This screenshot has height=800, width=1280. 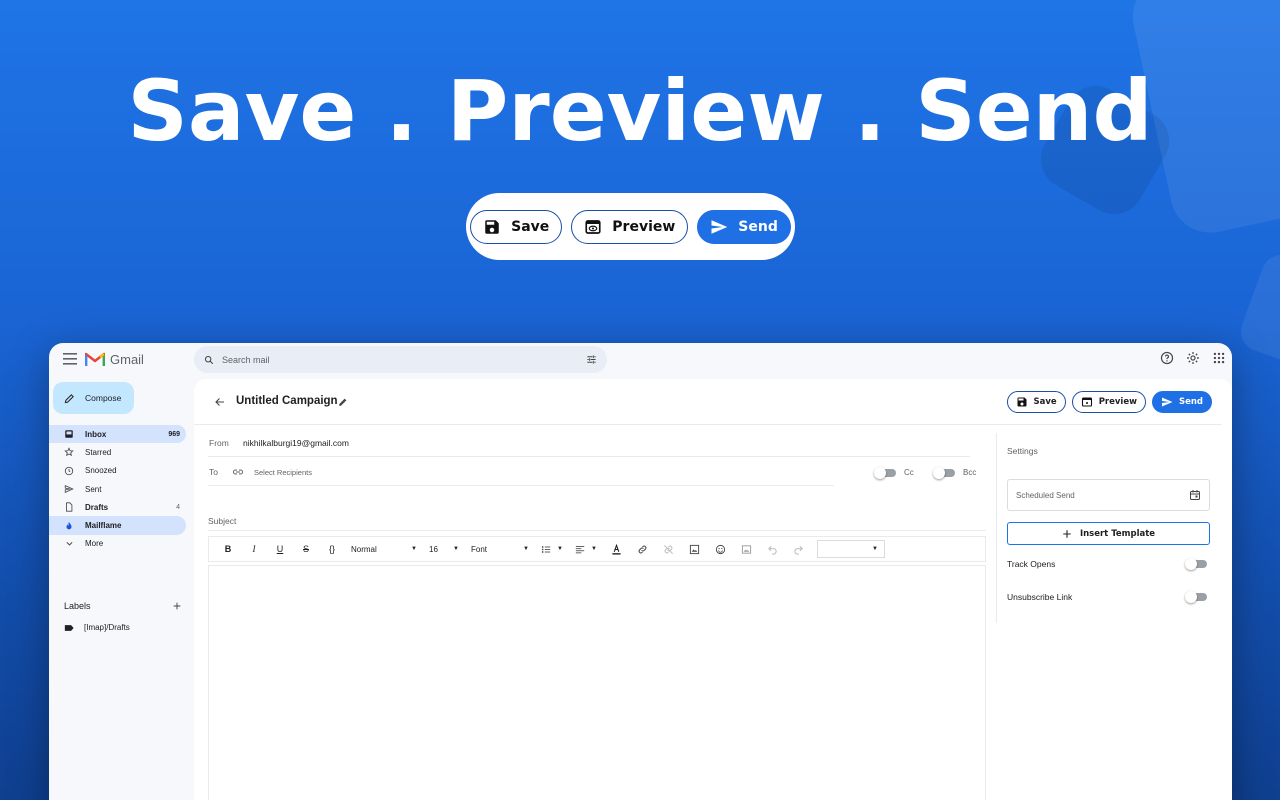 What do you see at coordinates (69, 452) in the screenshot?
I see `star-icon` at bounding box center [69, 452].